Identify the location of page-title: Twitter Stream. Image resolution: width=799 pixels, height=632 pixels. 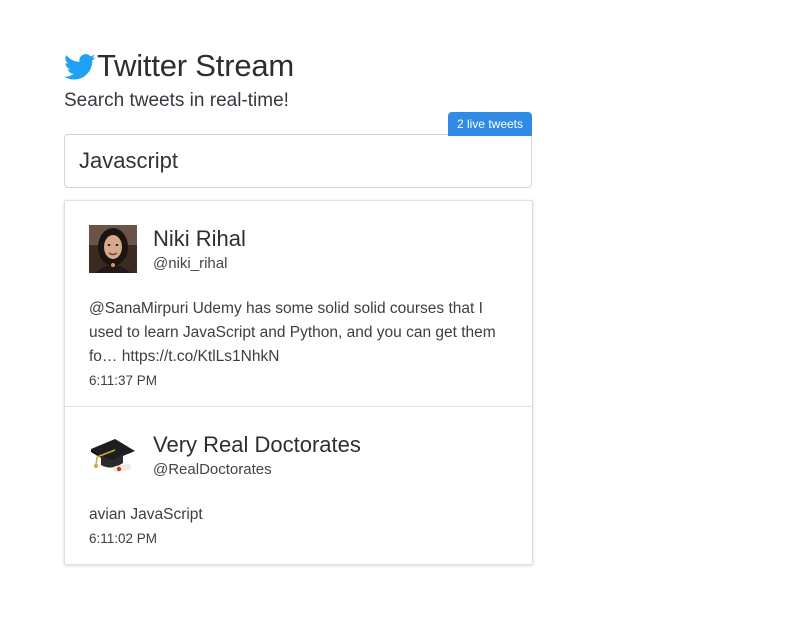
(196, 65).